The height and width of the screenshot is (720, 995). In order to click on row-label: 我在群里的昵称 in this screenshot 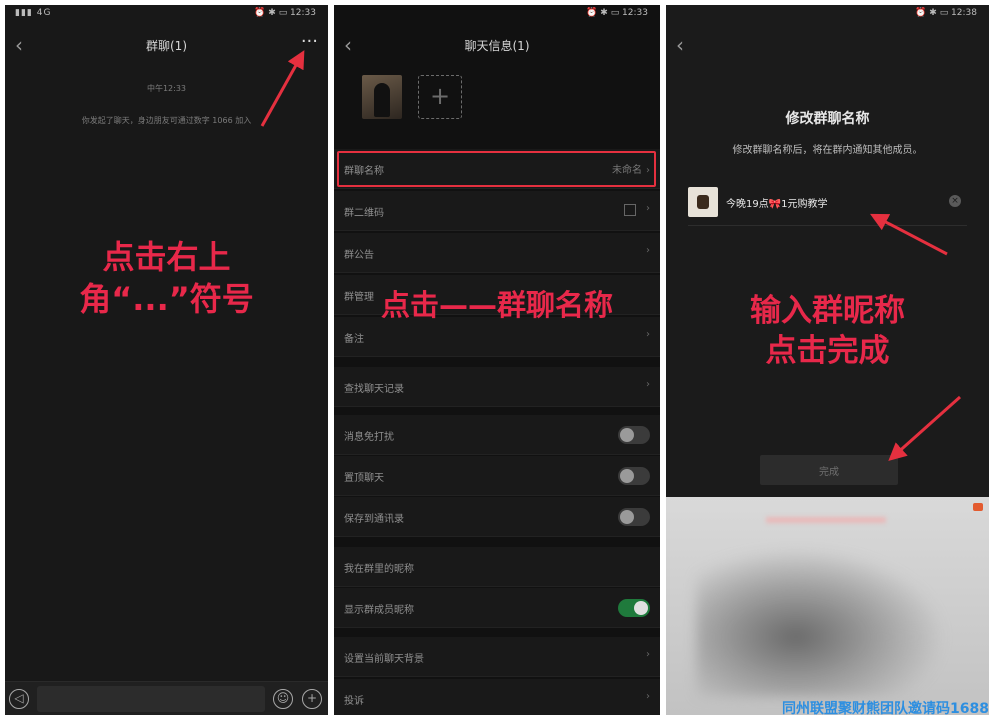, I will do `click(379, 569)`.